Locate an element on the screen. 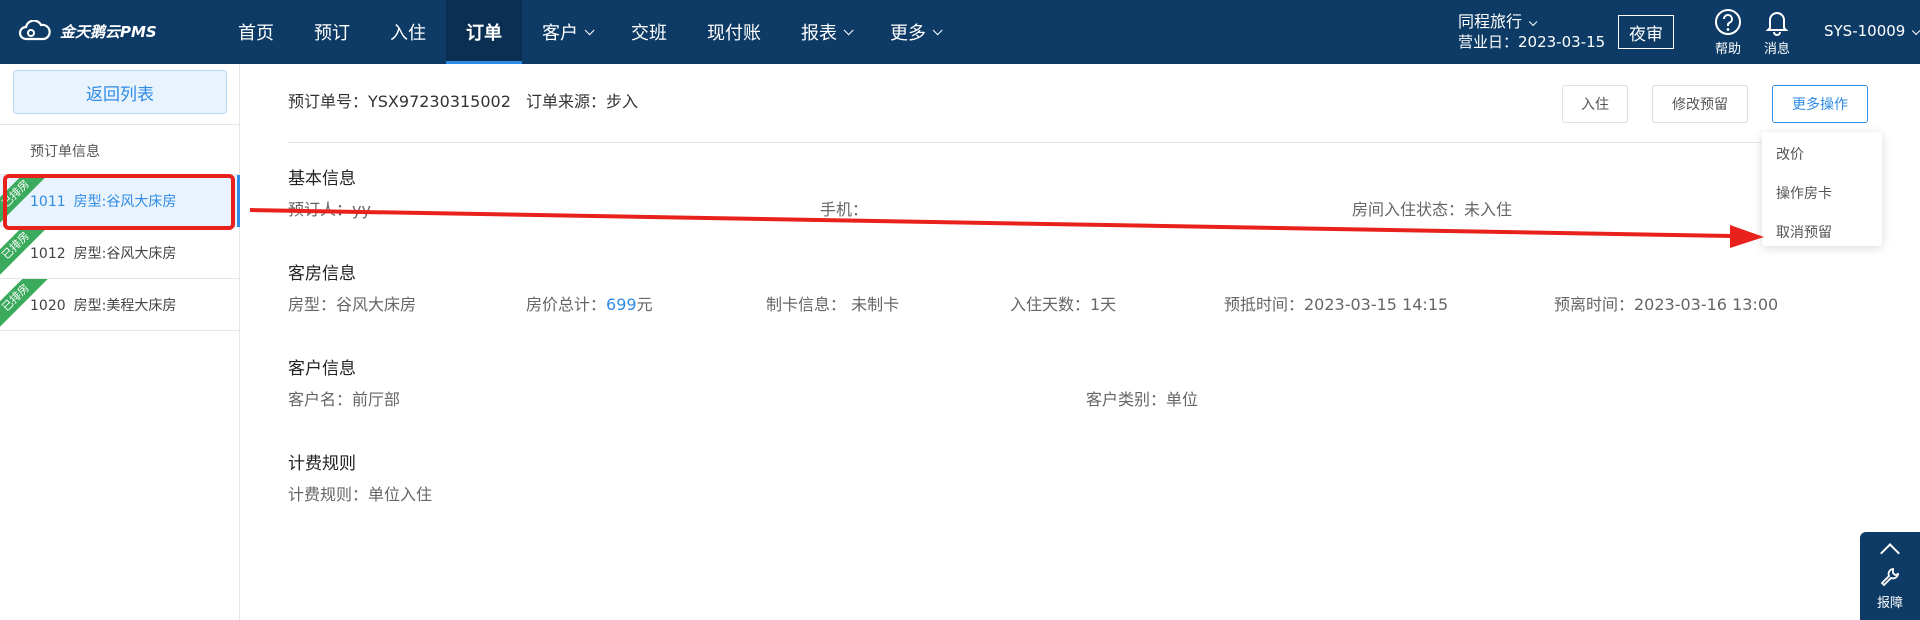  customer-info-title: 客户信息 is located at coordinates (322, 369).